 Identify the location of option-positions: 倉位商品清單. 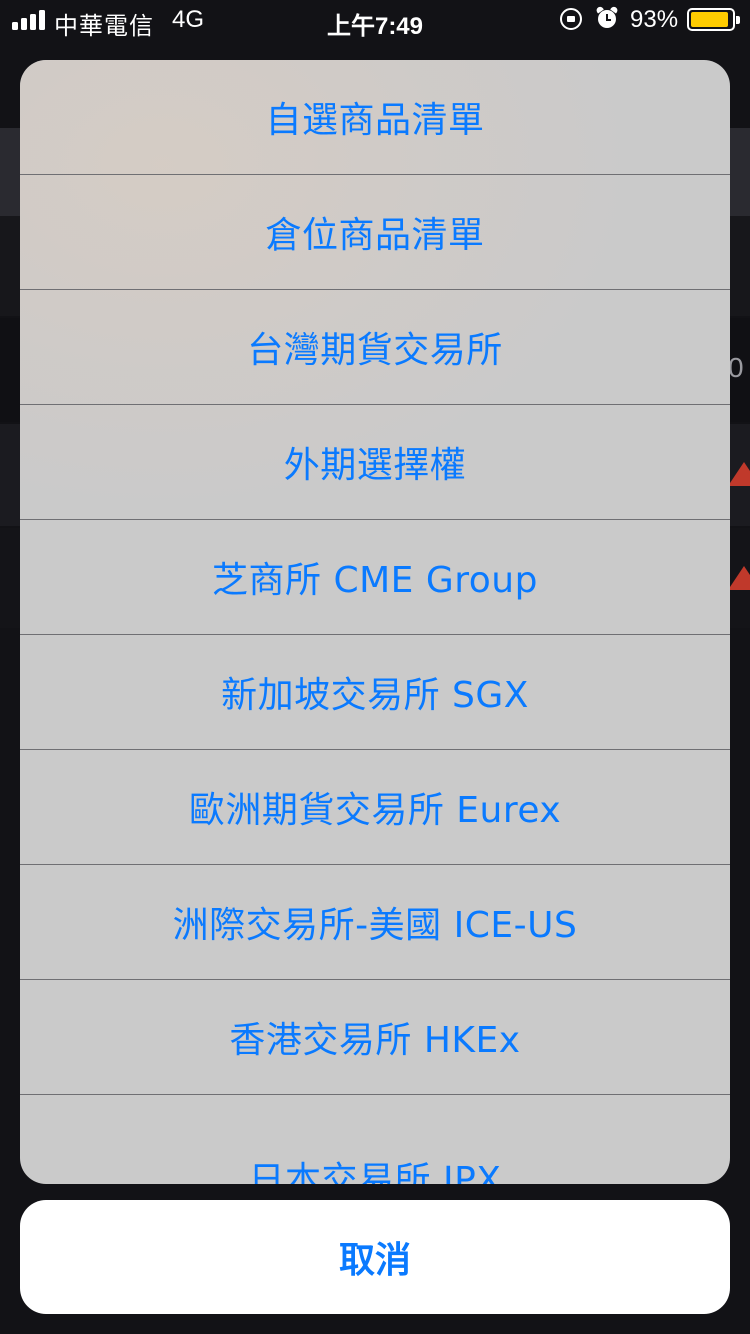
(375, 232).